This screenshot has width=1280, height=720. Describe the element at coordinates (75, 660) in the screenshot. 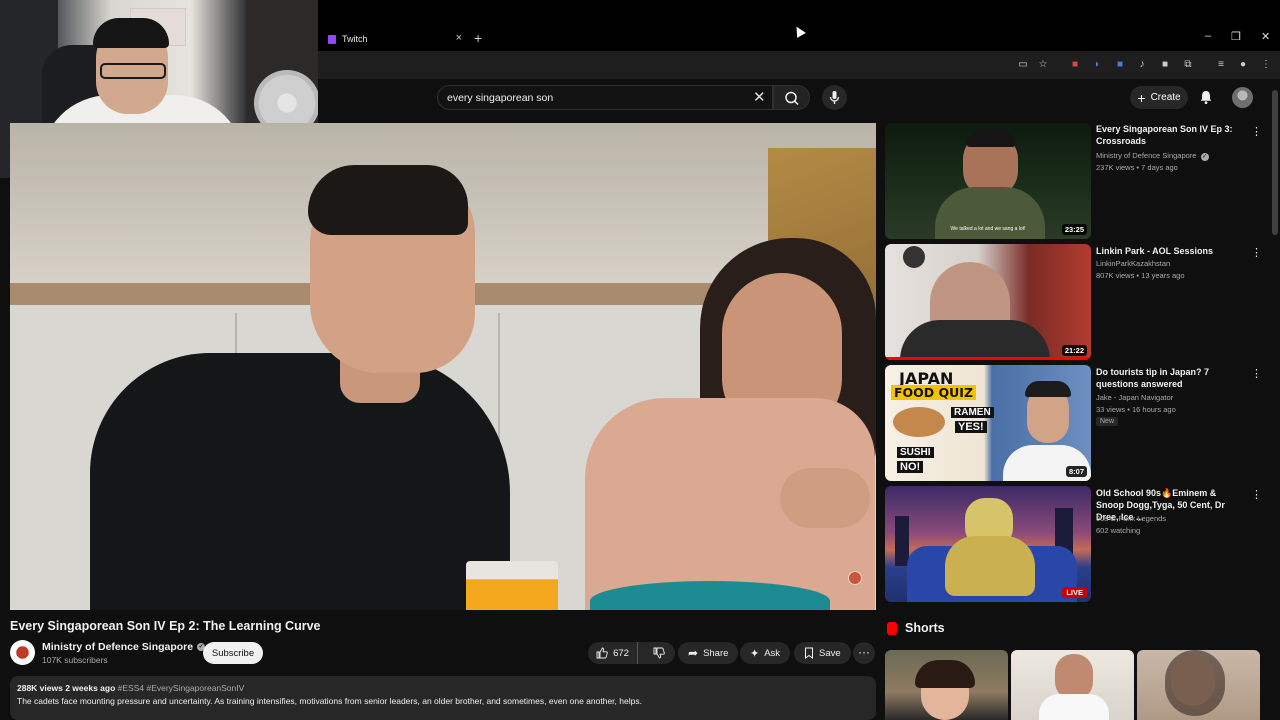

I see `subscriber-count: 107K subscribers` at that location.